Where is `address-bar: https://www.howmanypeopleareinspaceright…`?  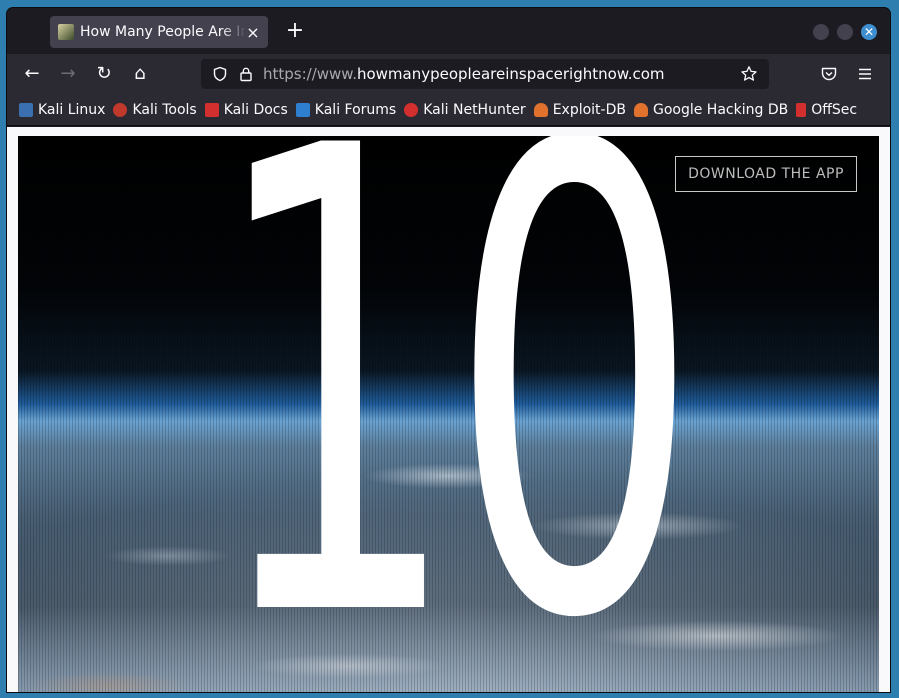 address-bar: https://www.howmanypeopleareinspaceright… is located at coordinates (485, 74).